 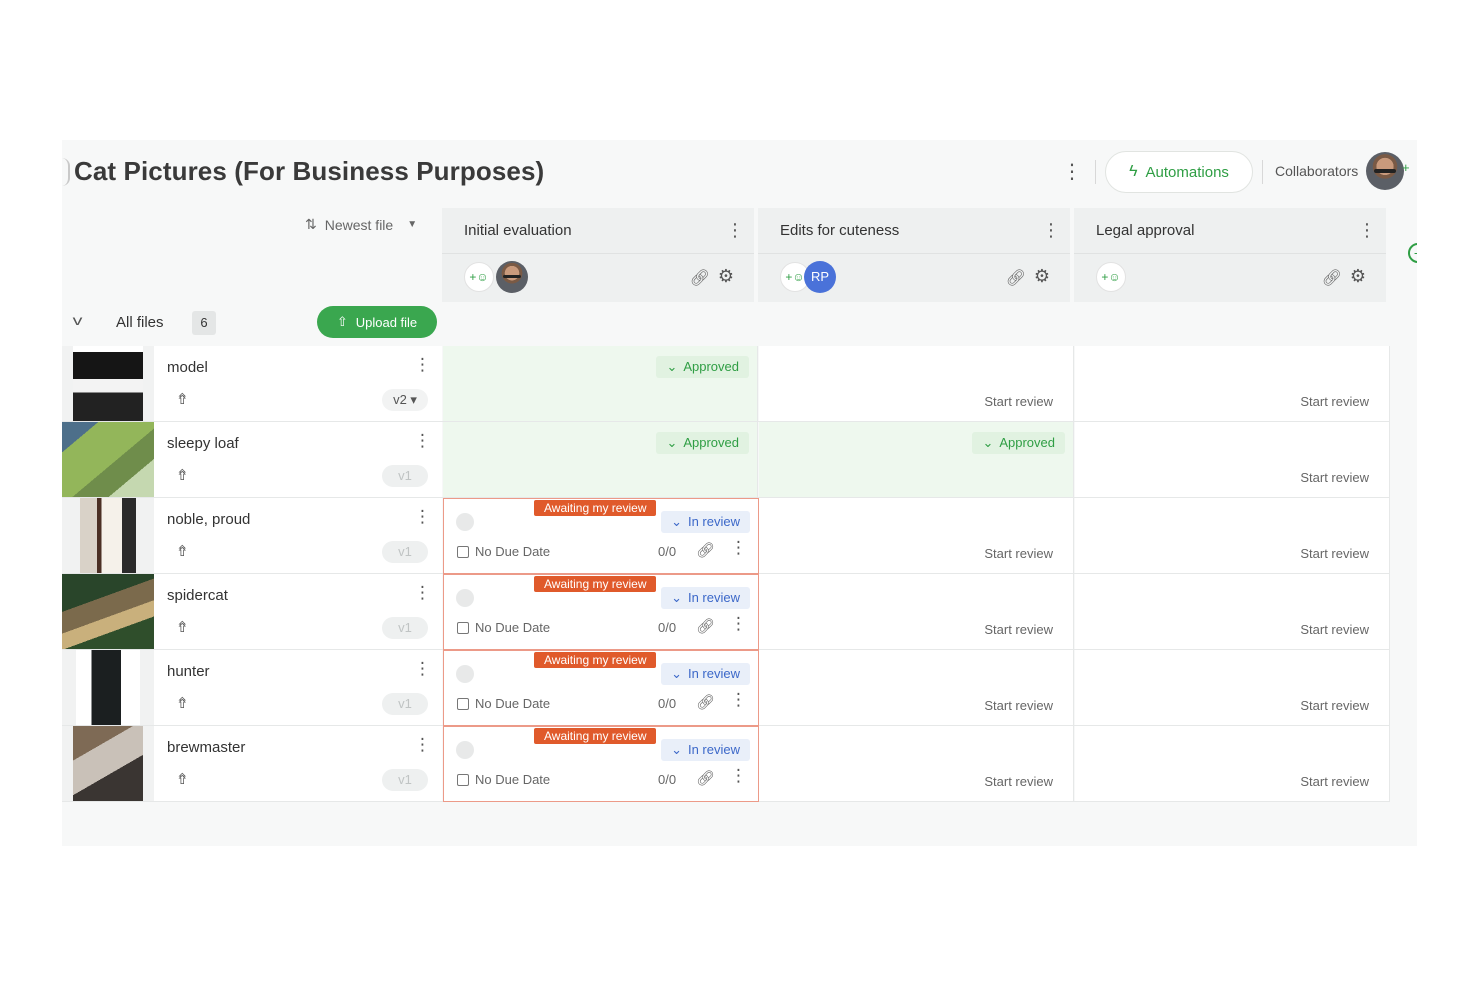 I want to click on file-name: hunter, so click(x=188, y=671).